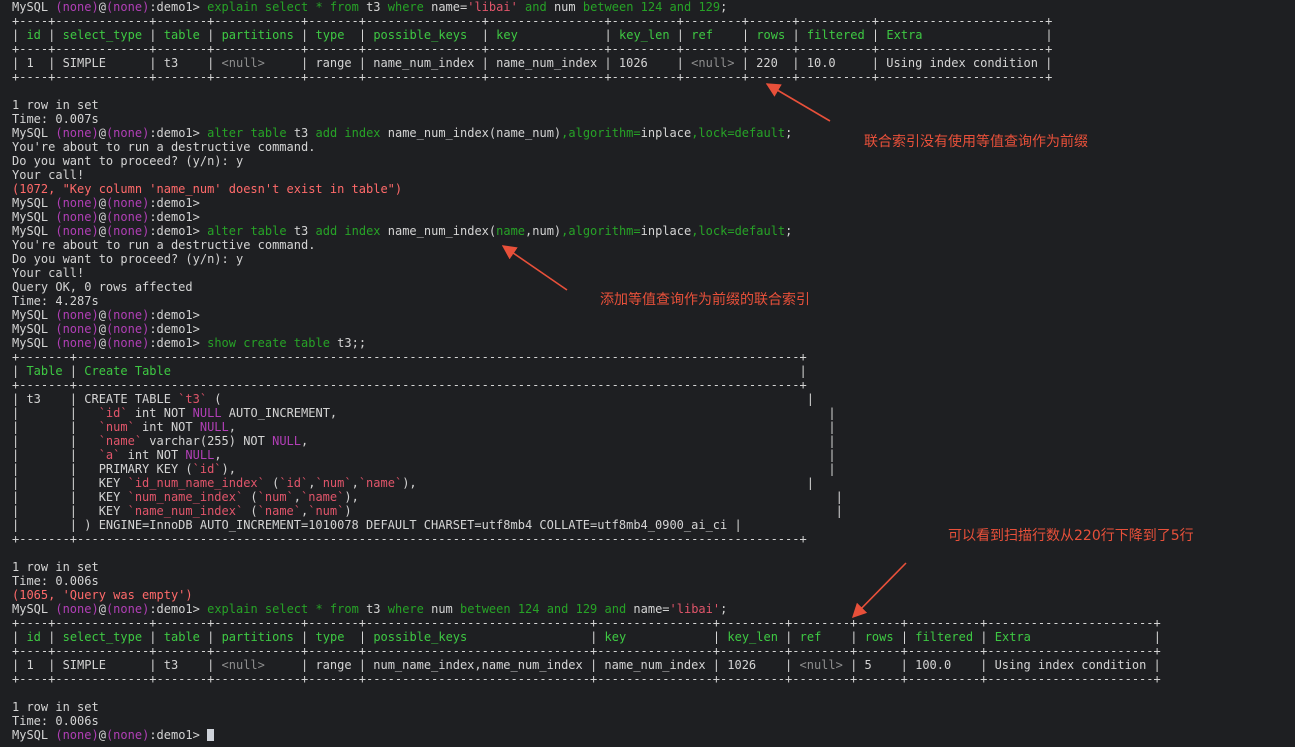  Describe the element at coordinates (705, 300) in the screenshot. I see `annotation-add-equality-prefix-index: 添加等值查询作为前缀的联合索引` at that location.